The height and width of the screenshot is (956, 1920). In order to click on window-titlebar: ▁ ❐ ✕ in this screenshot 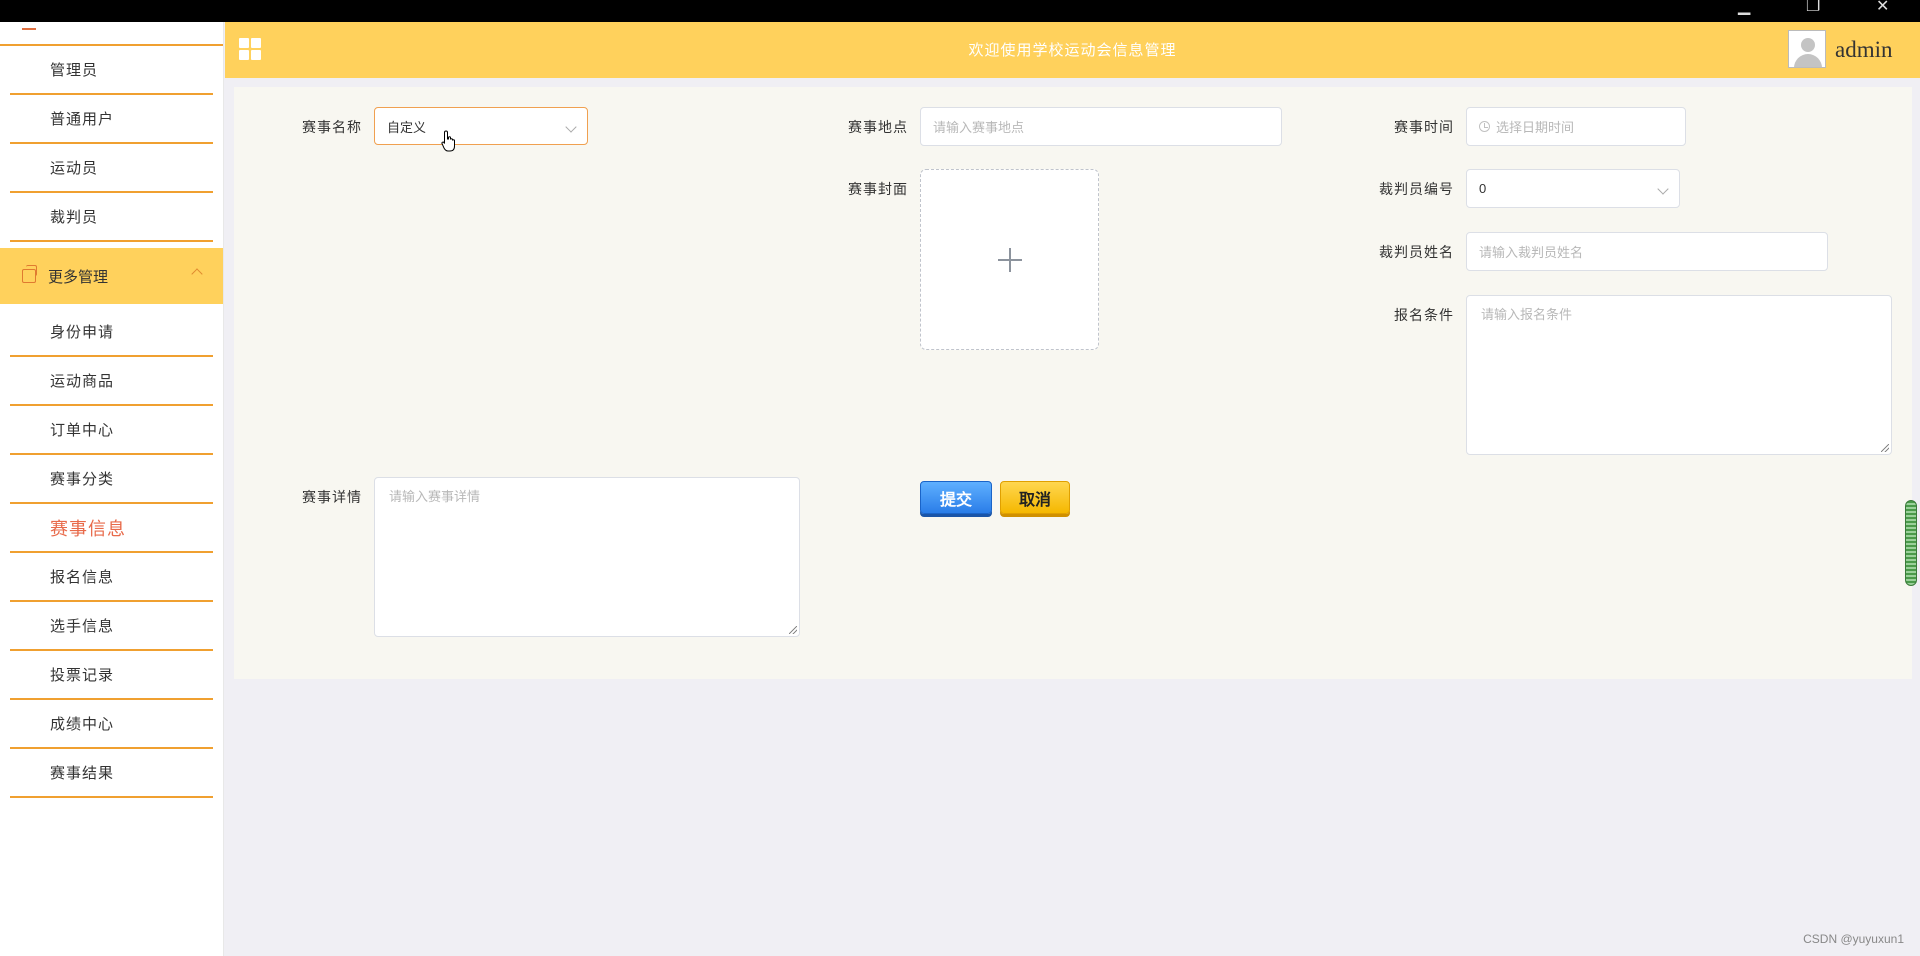, I will do `click(960, 11)`.